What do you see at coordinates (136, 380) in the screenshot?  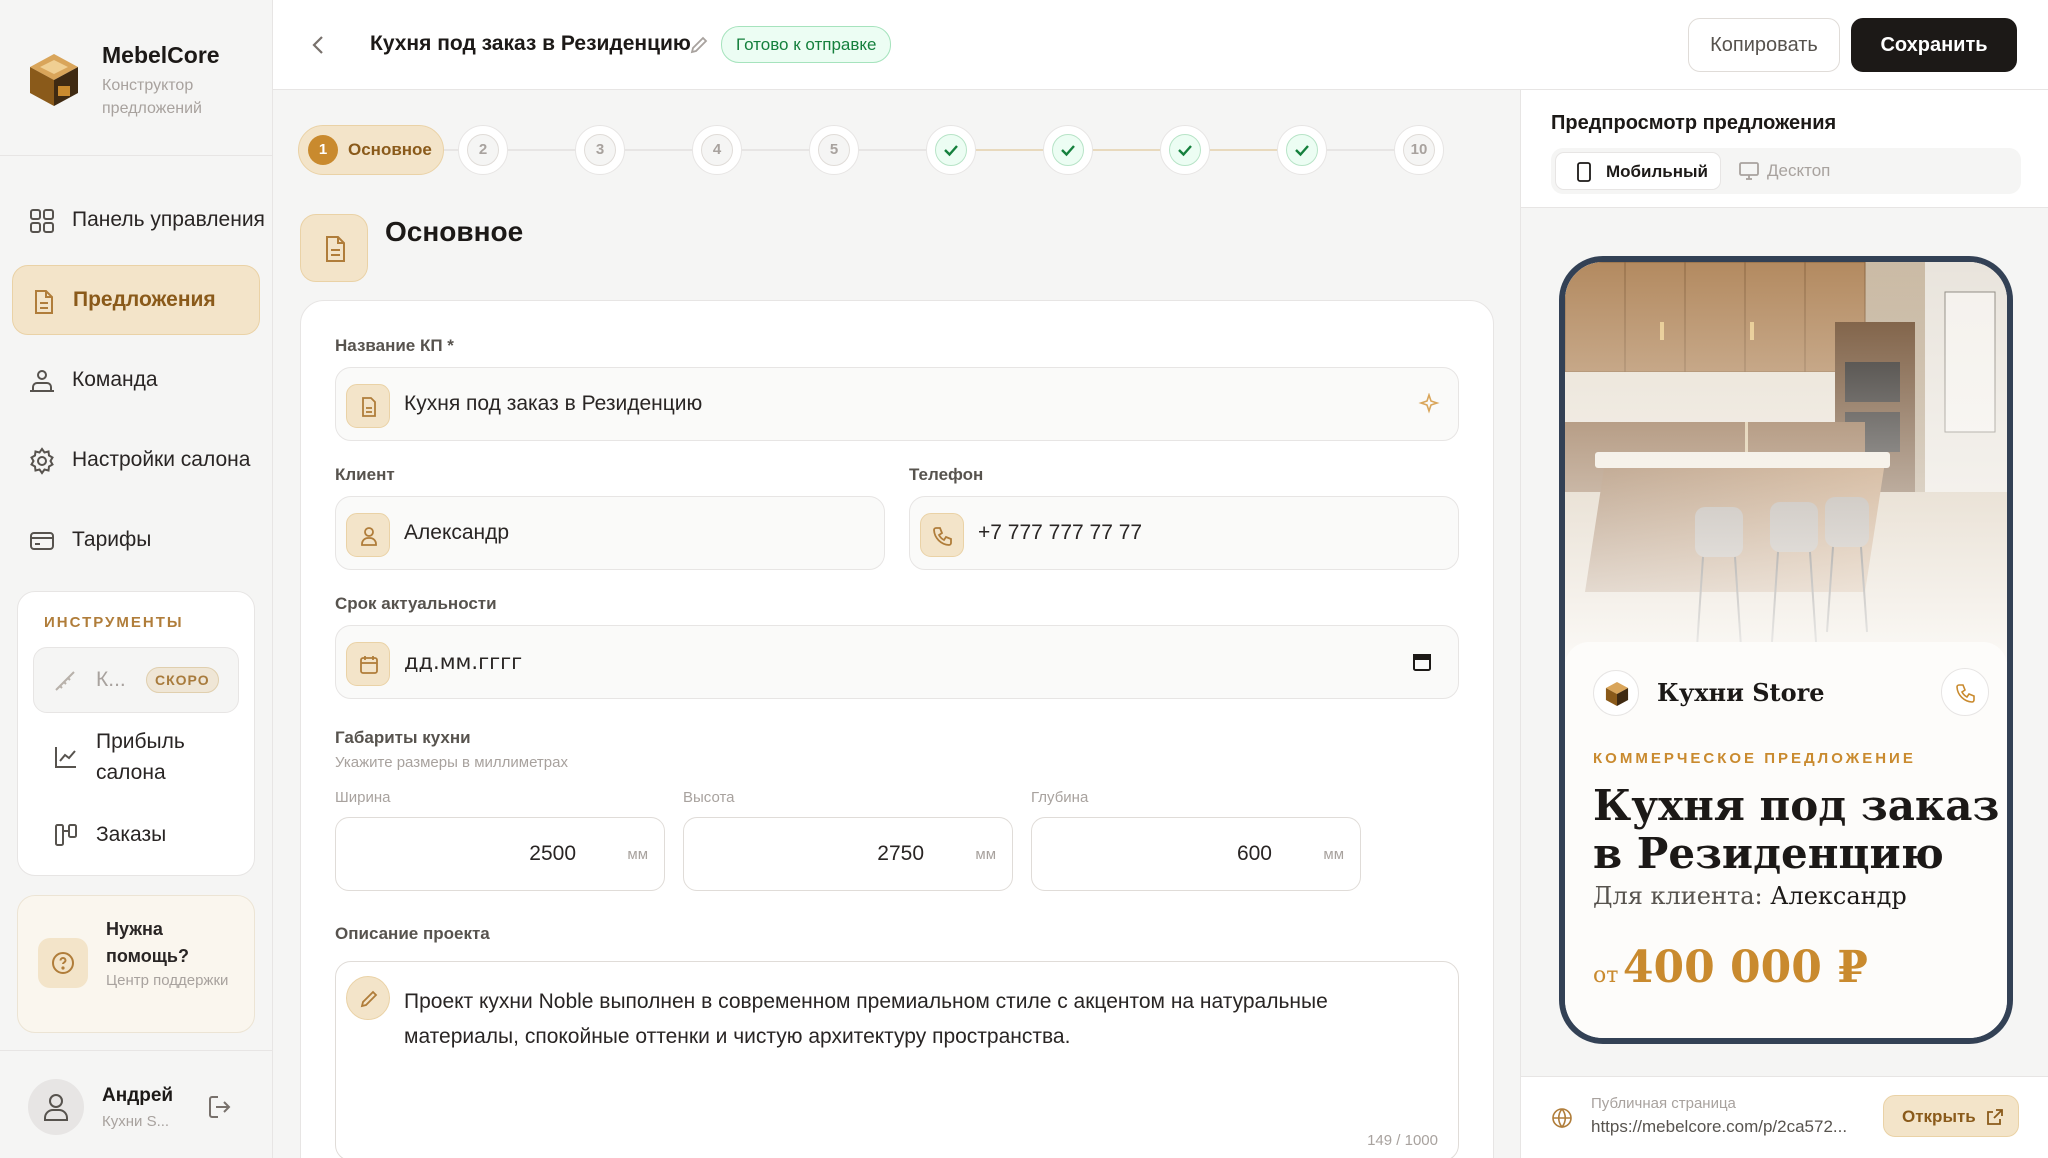 I see `sidebar-item-team: Команда` at bounding box center [136, 380].